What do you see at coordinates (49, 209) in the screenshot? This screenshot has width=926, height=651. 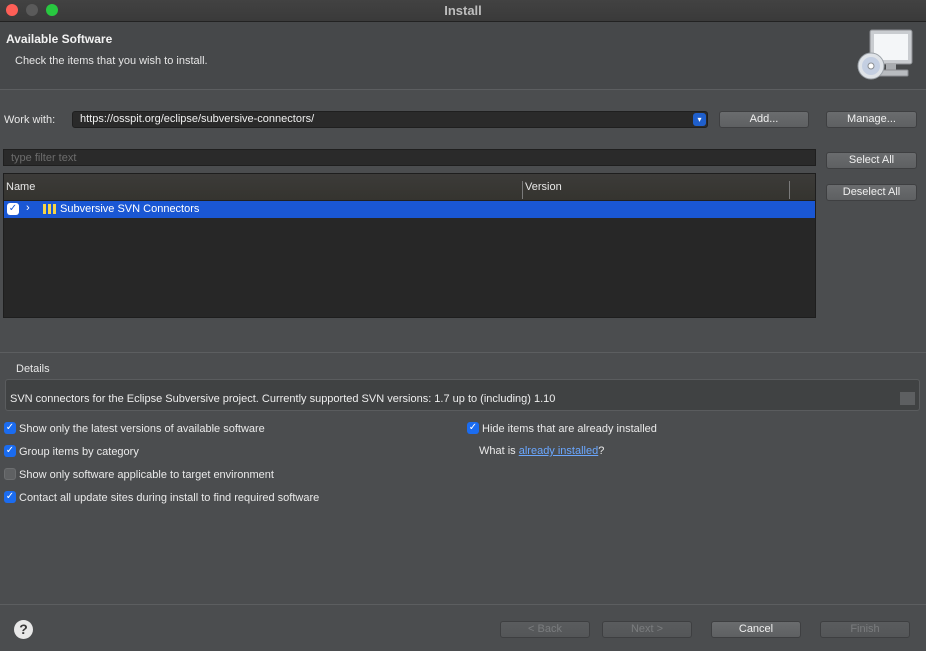 I see `category-icon` at bounding box center [49, 209].